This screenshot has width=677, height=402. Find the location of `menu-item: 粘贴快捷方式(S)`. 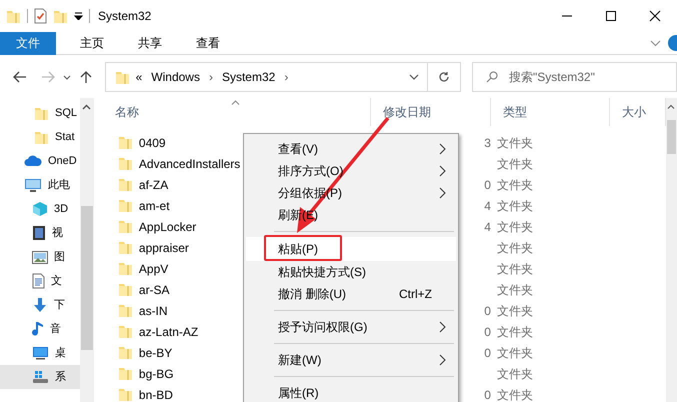

menu-item: 粘贴快捷方式(S) is located at coordinates (351, 272).